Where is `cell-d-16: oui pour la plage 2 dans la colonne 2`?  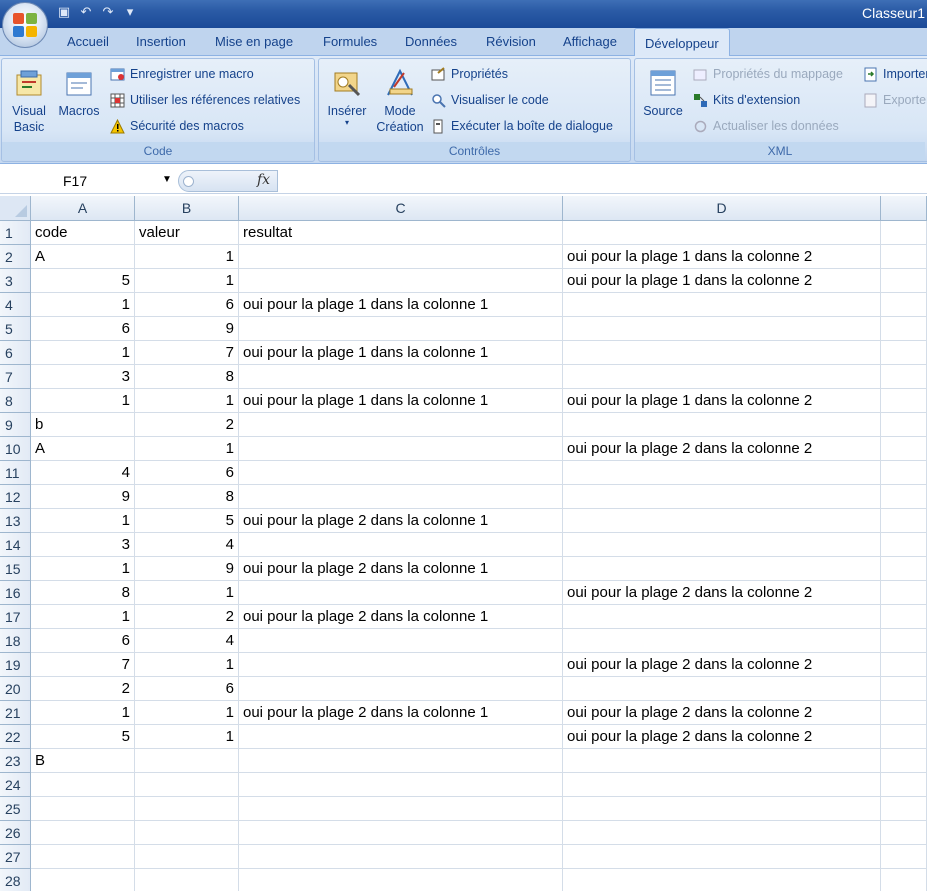
cell-d-16: oui pour la plage 2 dans la colonne 2 is located at coordinates (722, 593).